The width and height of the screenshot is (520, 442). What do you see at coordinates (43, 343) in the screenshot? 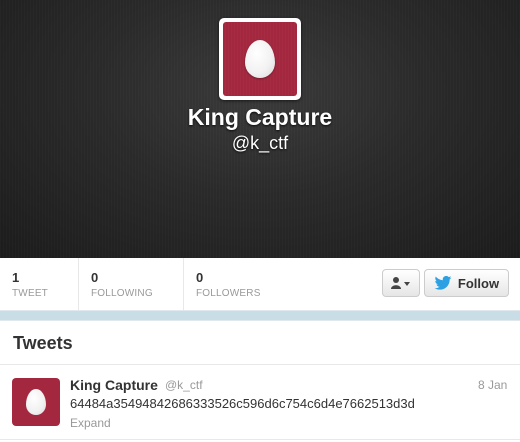
I see `tweets-section-title: Tweets` at bounding box center [43, 343].